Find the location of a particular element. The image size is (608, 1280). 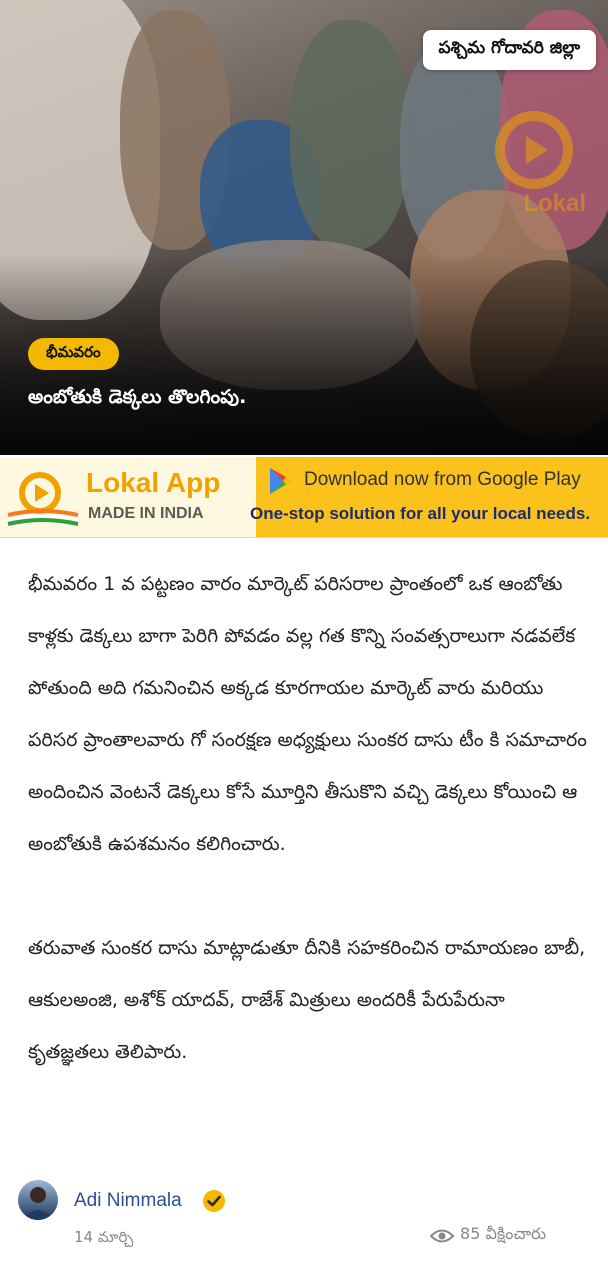

city-chip: భీమవరం is located at coordinates (73, 354).